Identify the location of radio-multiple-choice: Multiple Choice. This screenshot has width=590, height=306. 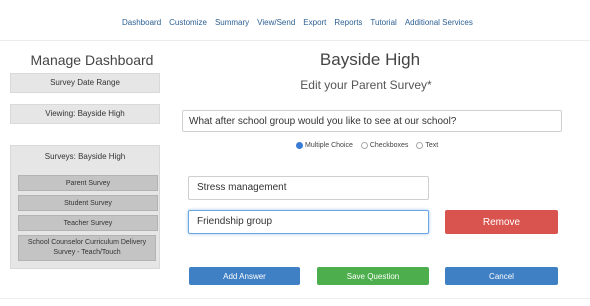
(324, 145).